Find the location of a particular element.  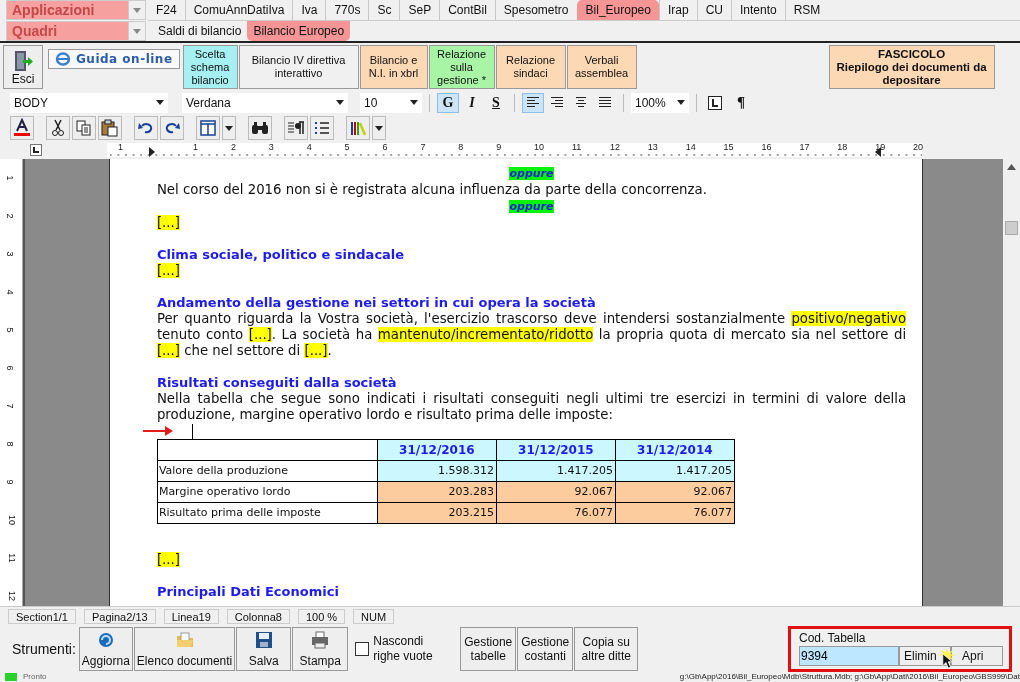

table-cell: Valore della produzione is located at coordinates (267, 471).